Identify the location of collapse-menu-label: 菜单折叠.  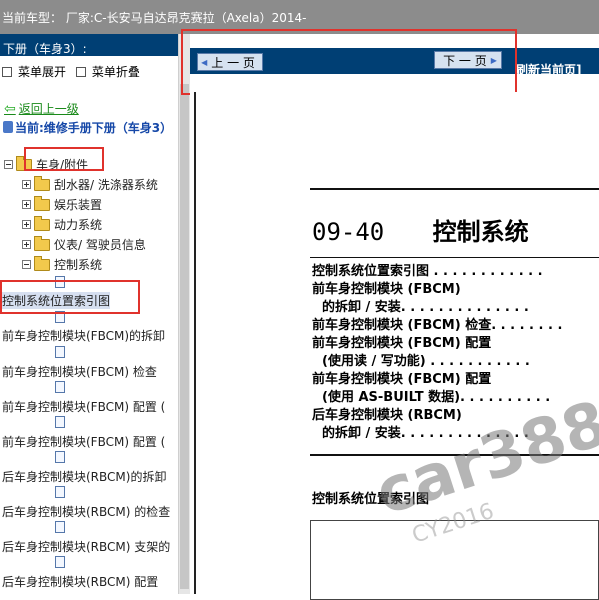
(115, 72).